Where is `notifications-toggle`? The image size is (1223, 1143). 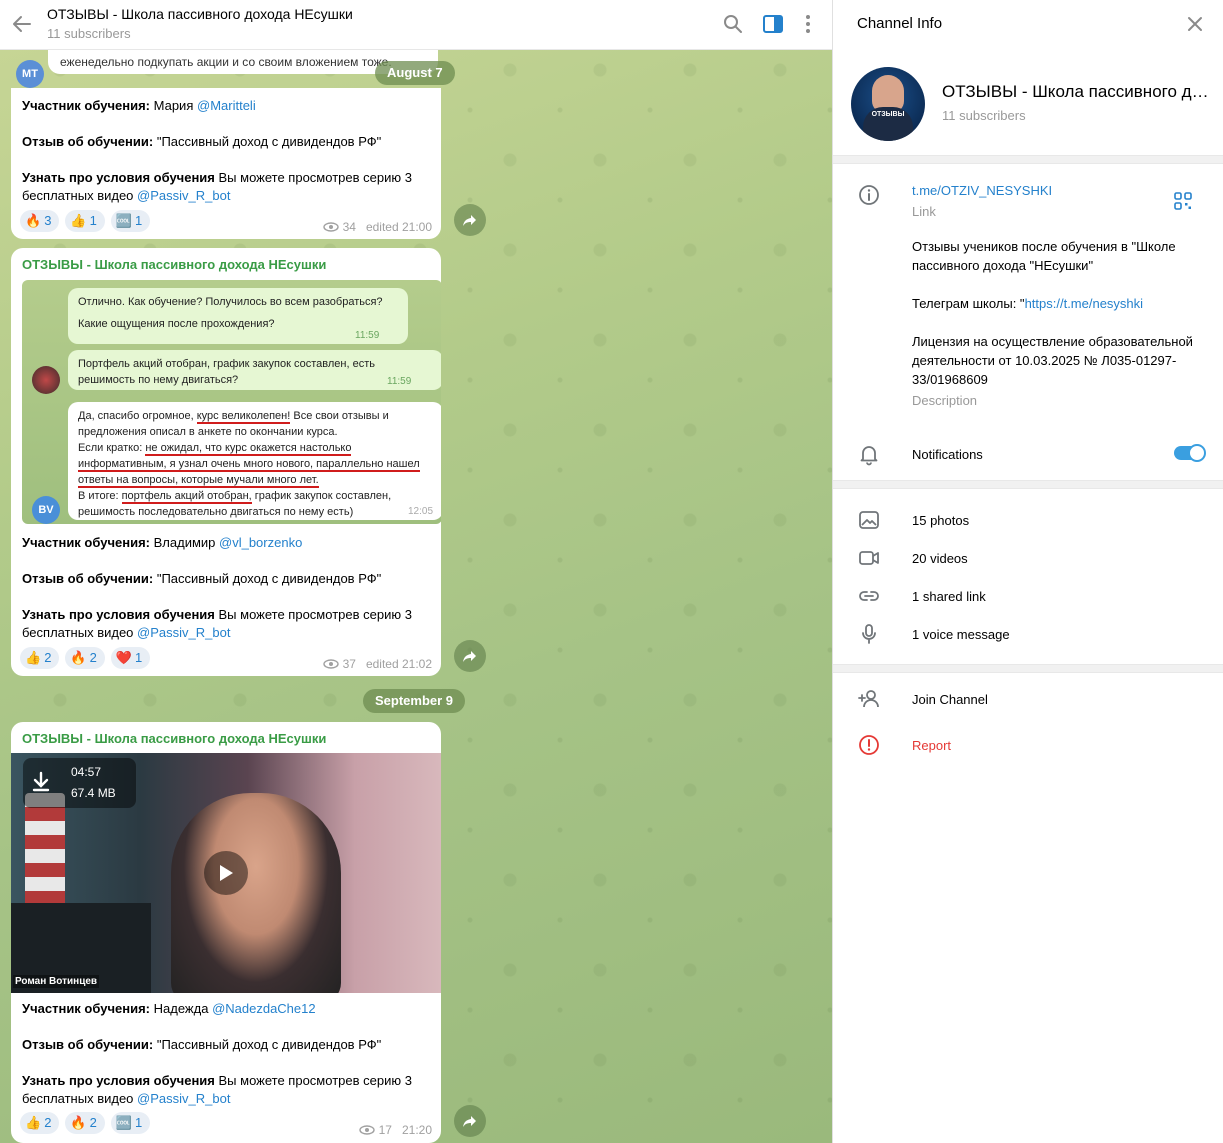 notifications-toggle is located at coordinates (1190, 453).